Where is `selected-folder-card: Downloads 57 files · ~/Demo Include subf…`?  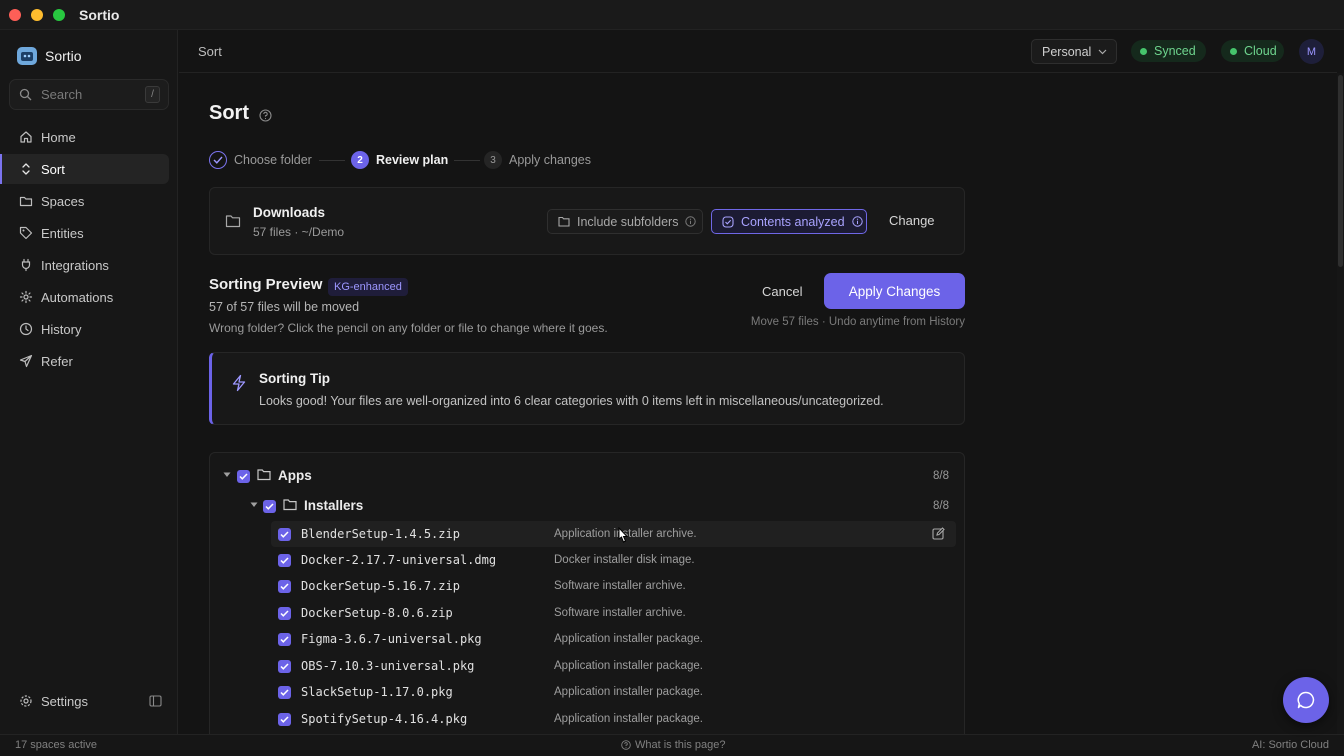
selected-folder-card: Downloads 57 files · ~/Demo Include subf… is located at coordinates (587, 221).